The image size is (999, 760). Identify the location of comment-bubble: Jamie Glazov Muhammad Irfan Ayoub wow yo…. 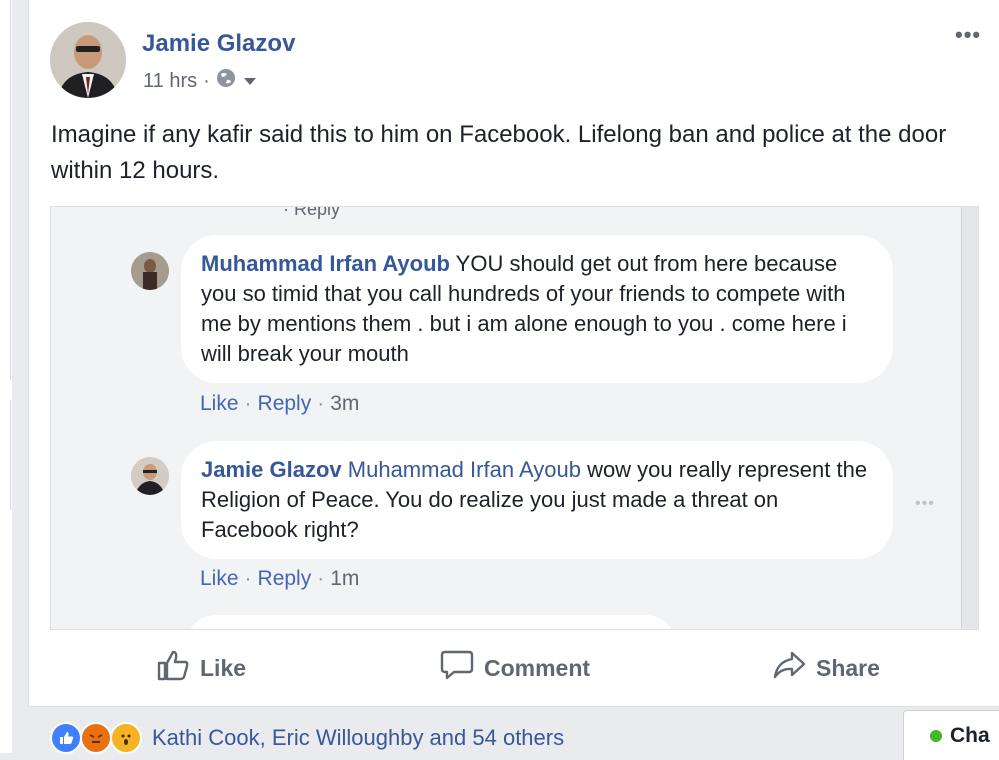
(537, 500).